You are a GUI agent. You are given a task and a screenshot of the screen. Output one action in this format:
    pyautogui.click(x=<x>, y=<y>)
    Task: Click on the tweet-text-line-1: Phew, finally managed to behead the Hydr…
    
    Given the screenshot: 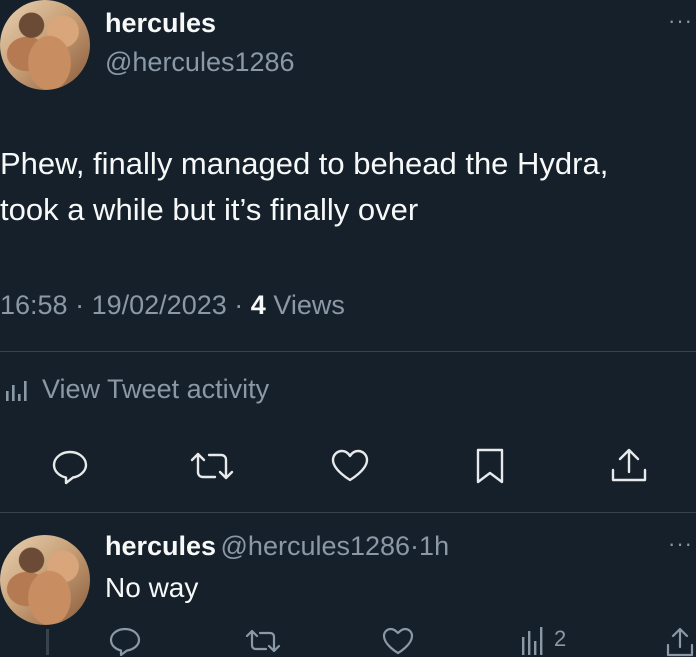 What is the action you would take?
    pyautogui.click(x=304, y=163)
    